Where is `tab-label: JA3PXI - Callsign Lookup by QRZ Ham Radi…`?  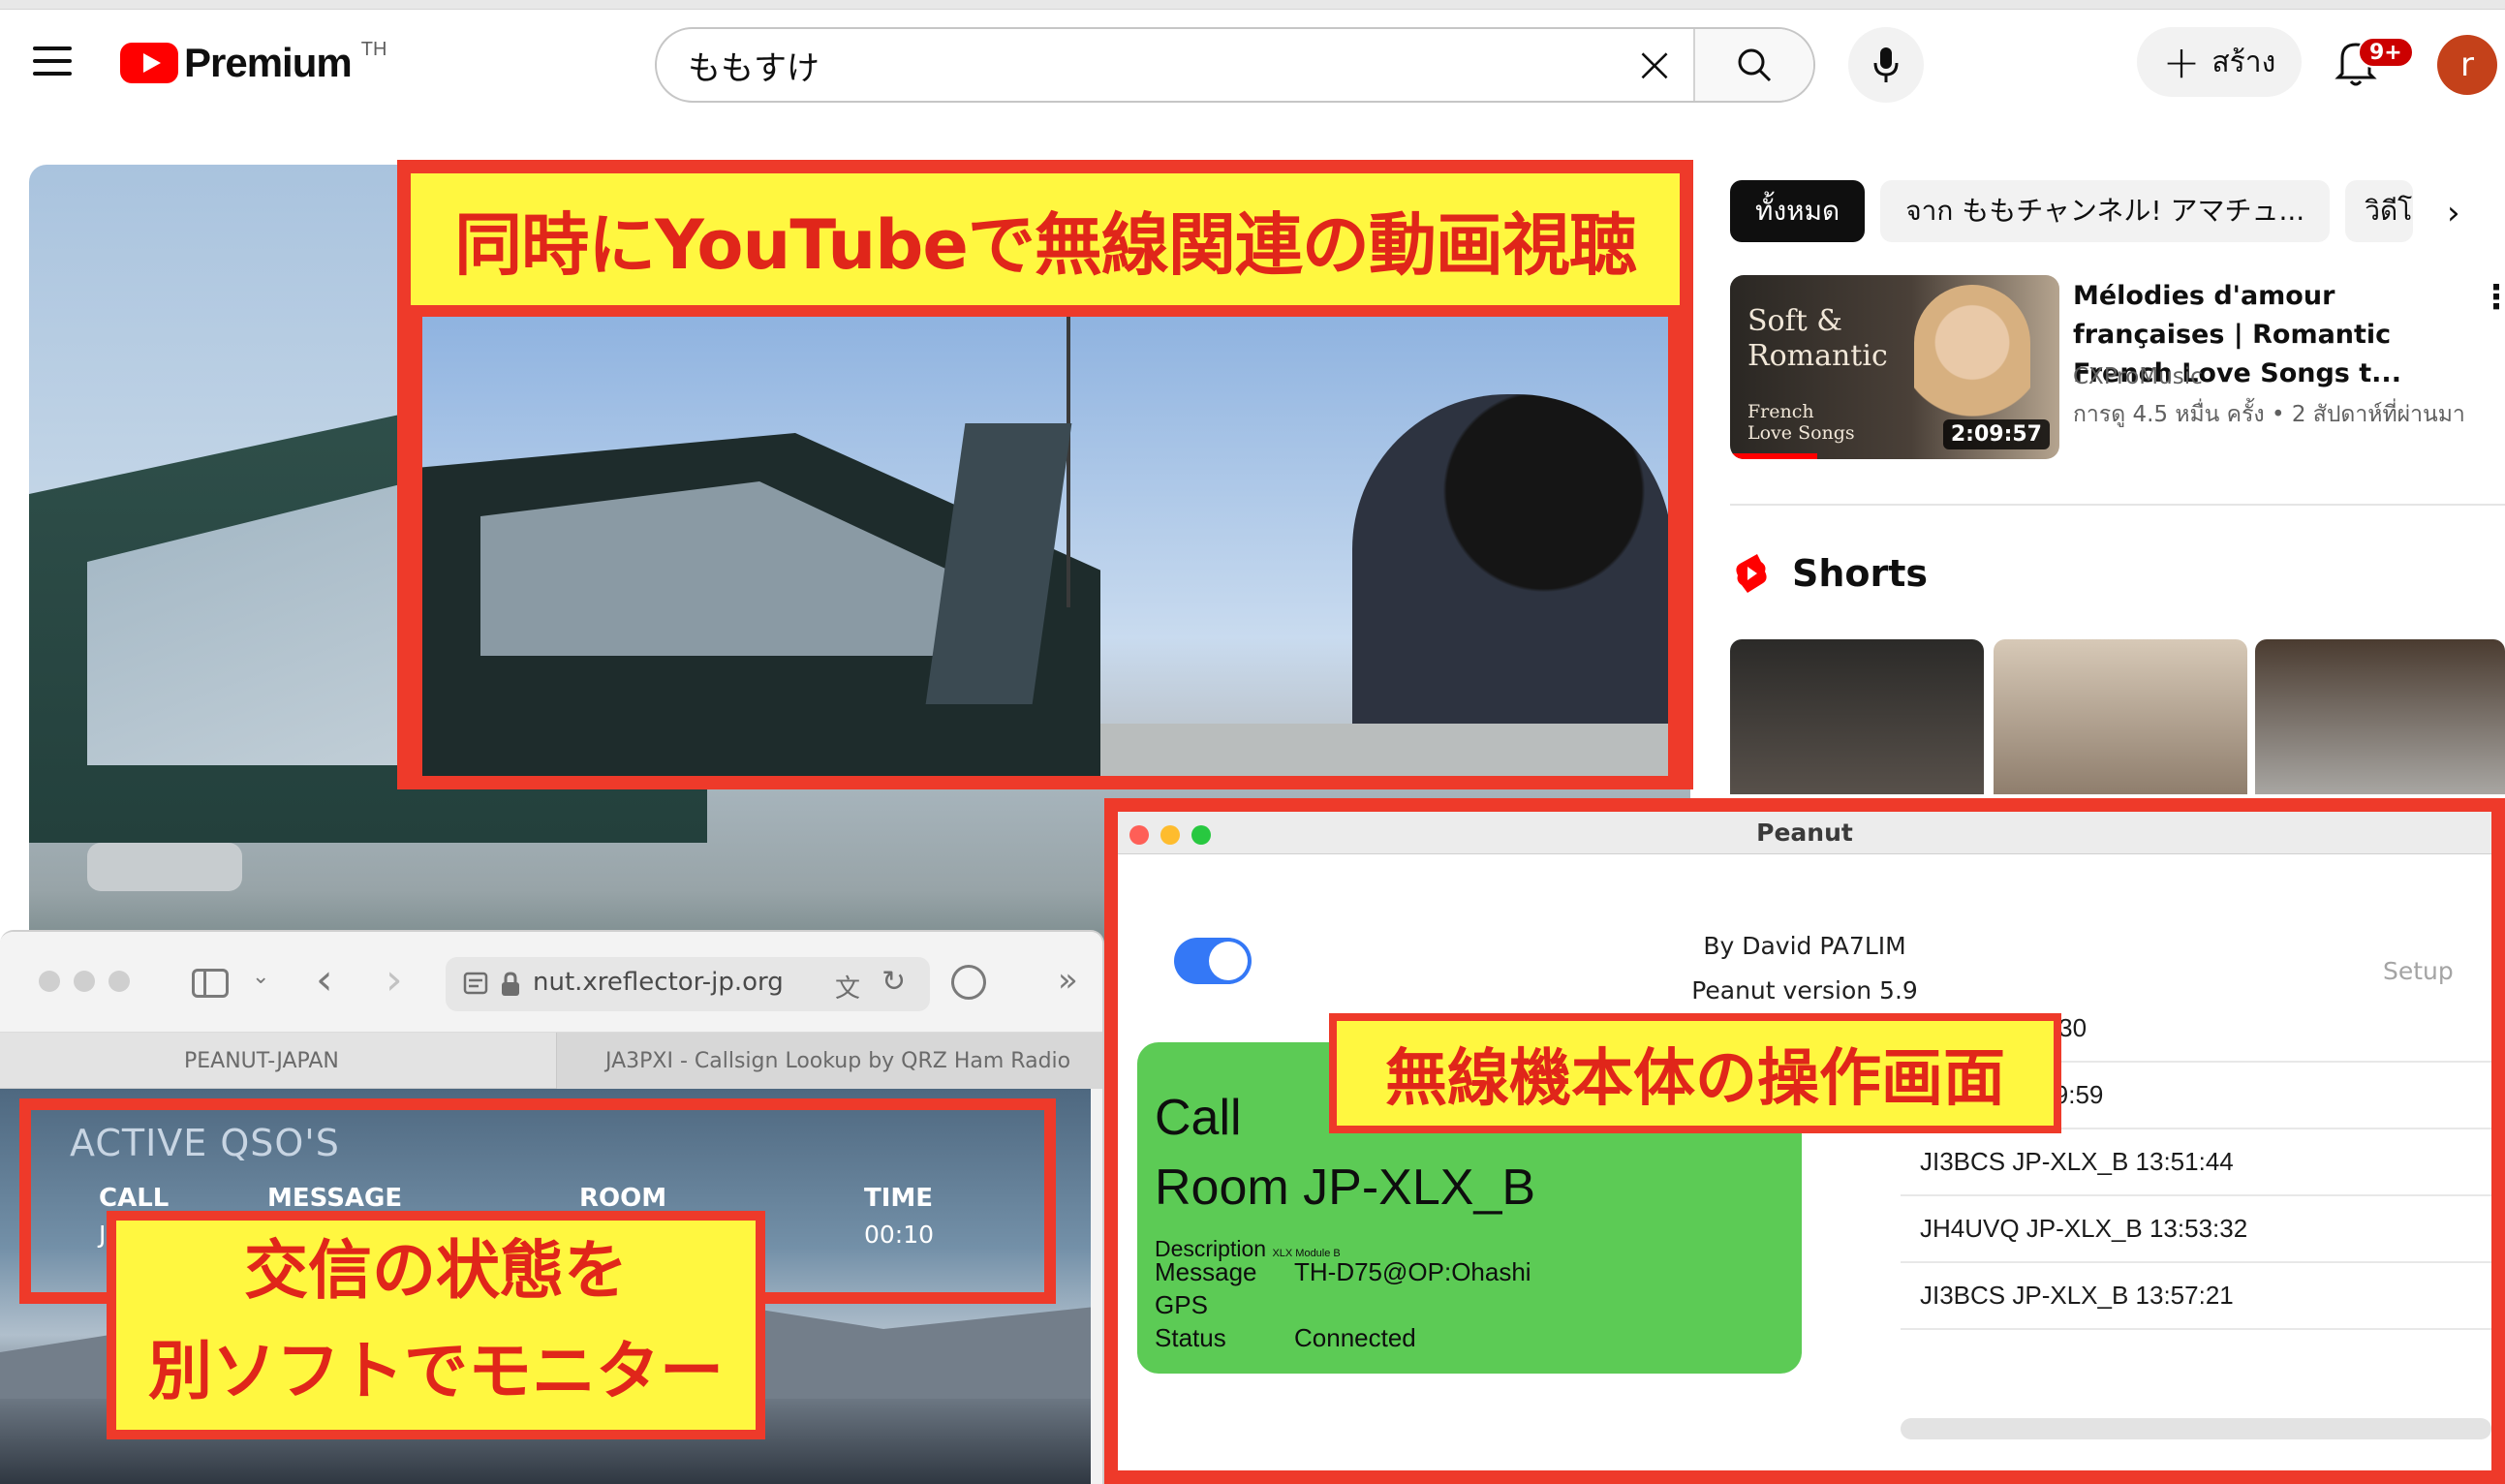 tab-label: JA3PXI - Callsign Lookup by QRZ Ham Radi… is located at coordinates (838, 1060).